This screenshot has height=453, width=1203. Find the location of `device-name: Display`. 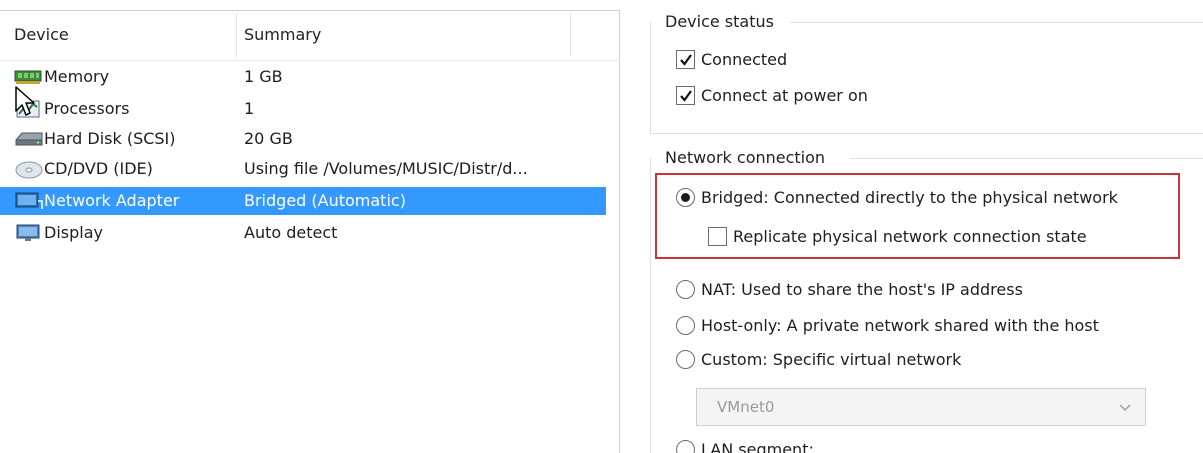

device-name: Display is located at coordinates (73, 232).